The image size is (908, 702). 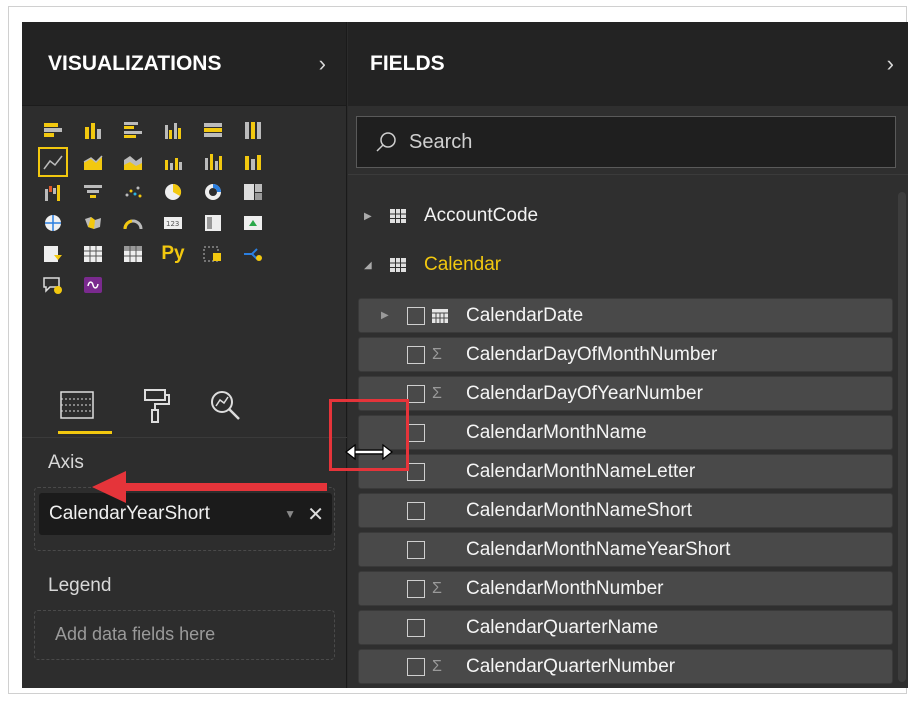 What do you see at coordinates (82, 409) in the screenshot?
I see `fields-tab-icon` at bounding box center [82, 409].